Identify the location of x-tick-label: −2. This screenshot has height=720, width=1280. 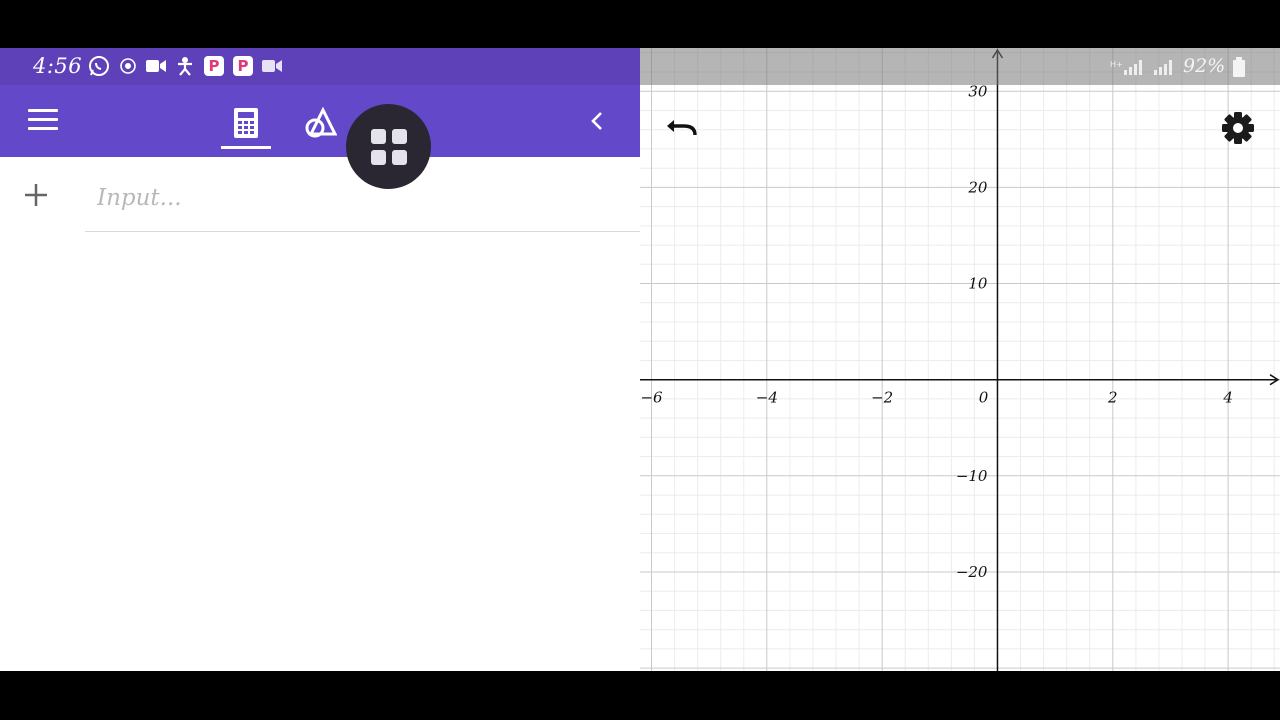
(882, 398).